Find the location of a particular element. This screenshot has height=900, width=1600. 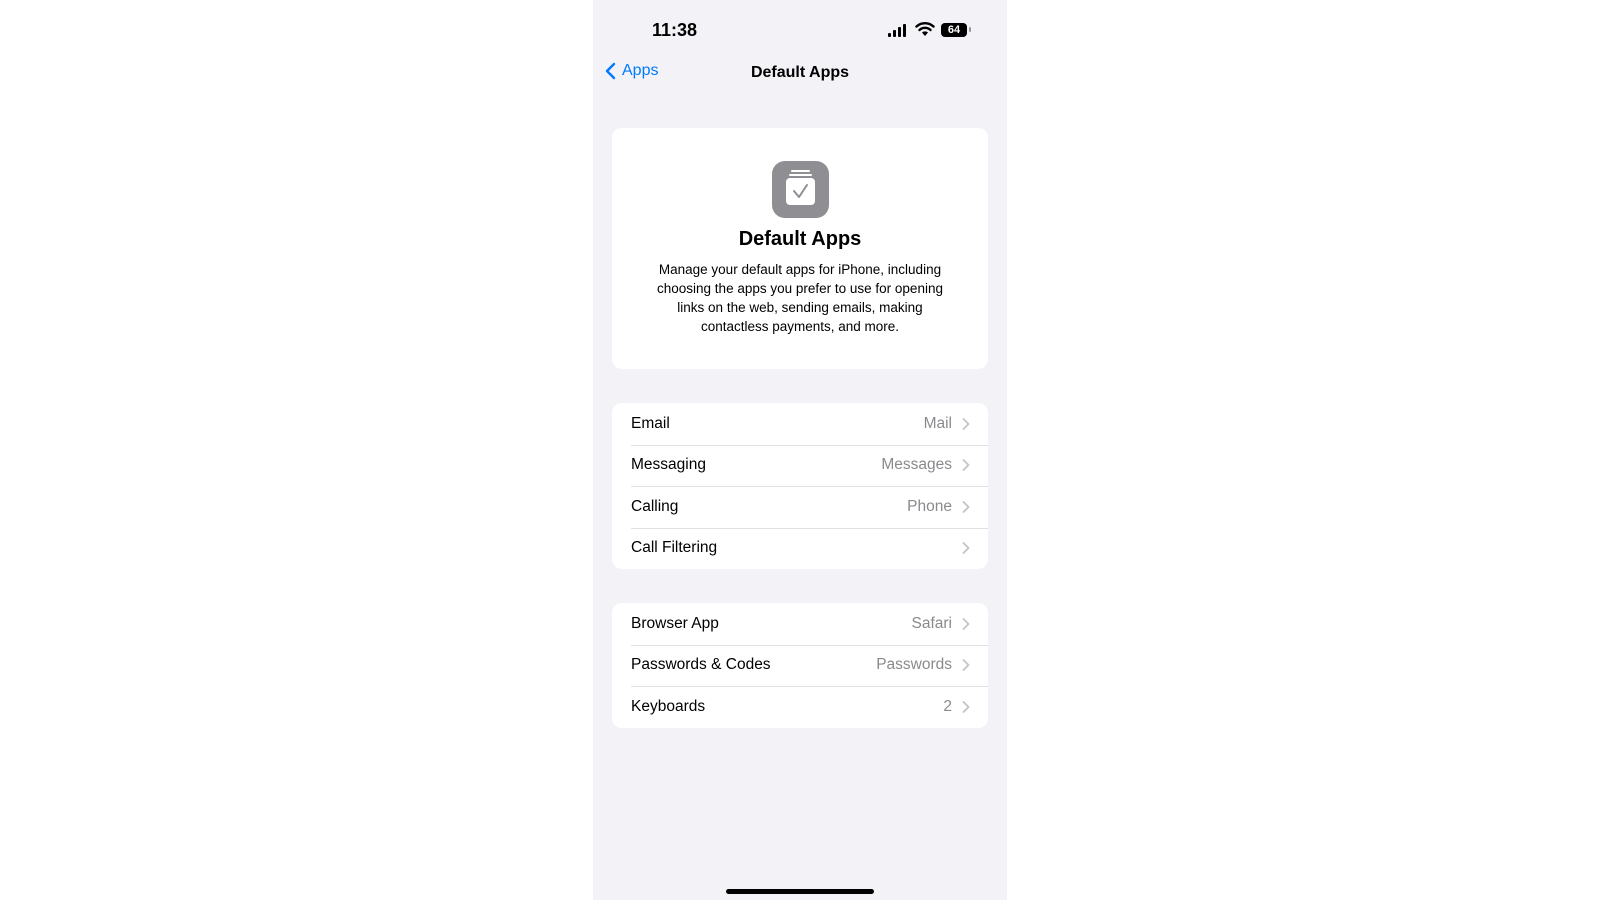

row-passwords-codes: Passwords & Codes Passwords is located at coordinates (800, 665).